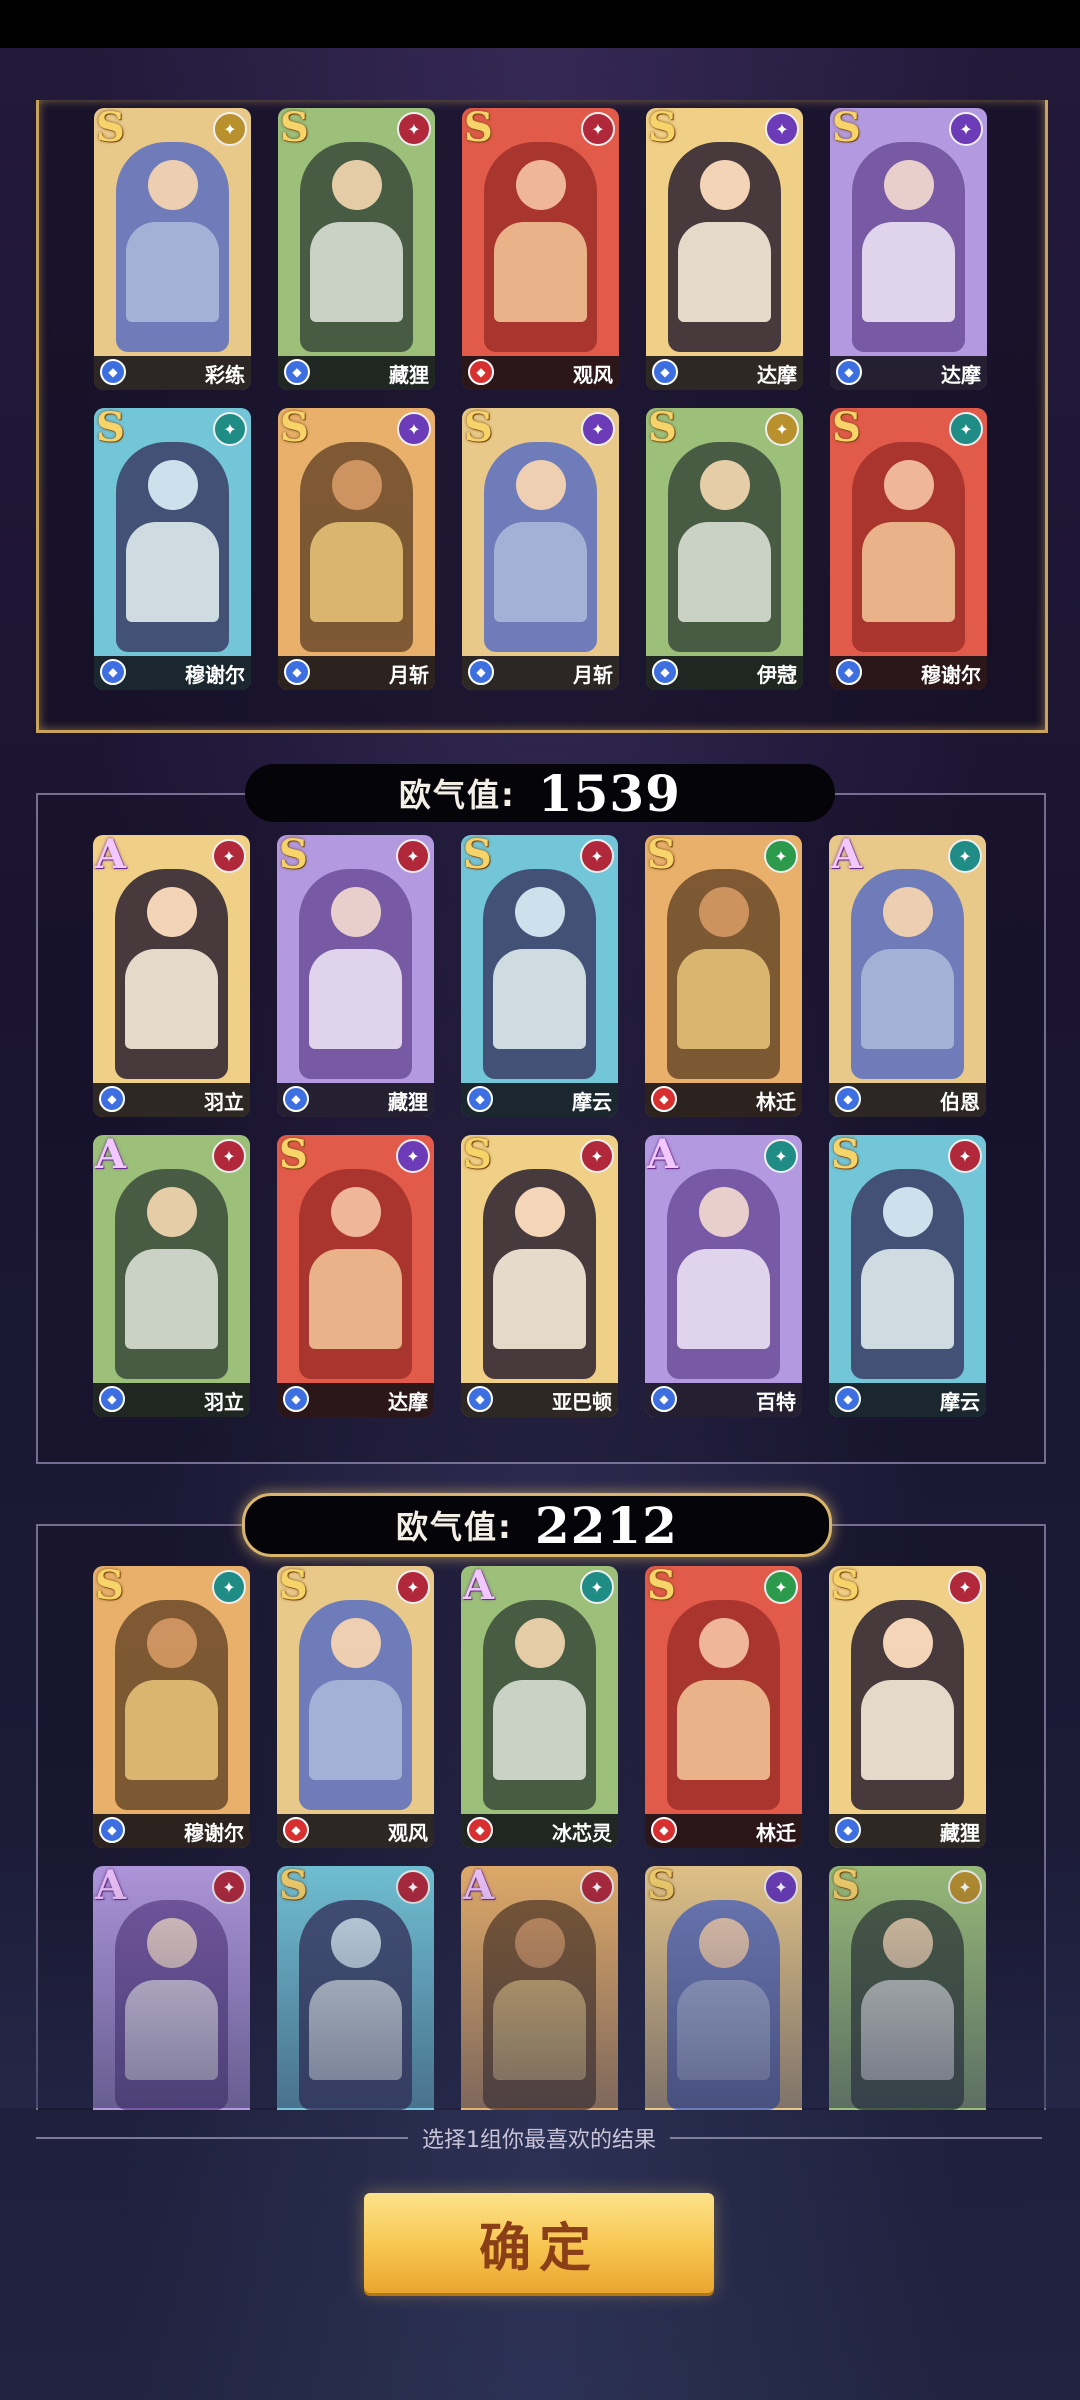 Image resolution: width=1080 pixels, height=2400 pixels. I want to click on confirm-button: 确定, so click(539, 2243).